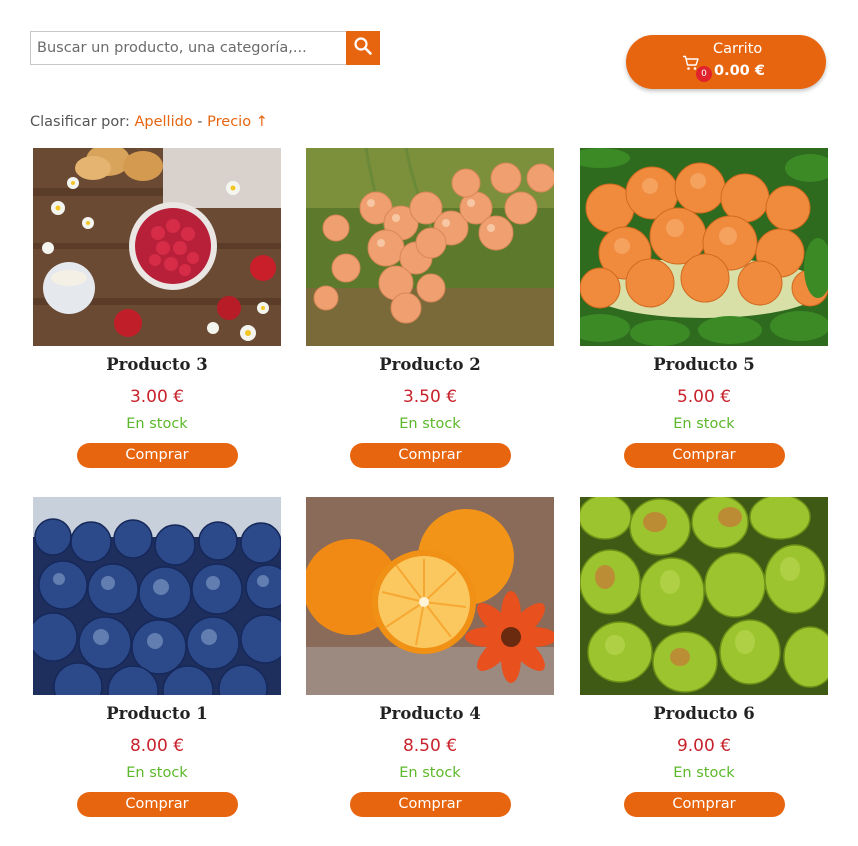  I want to click on product-image-currants, so click(430, 247).